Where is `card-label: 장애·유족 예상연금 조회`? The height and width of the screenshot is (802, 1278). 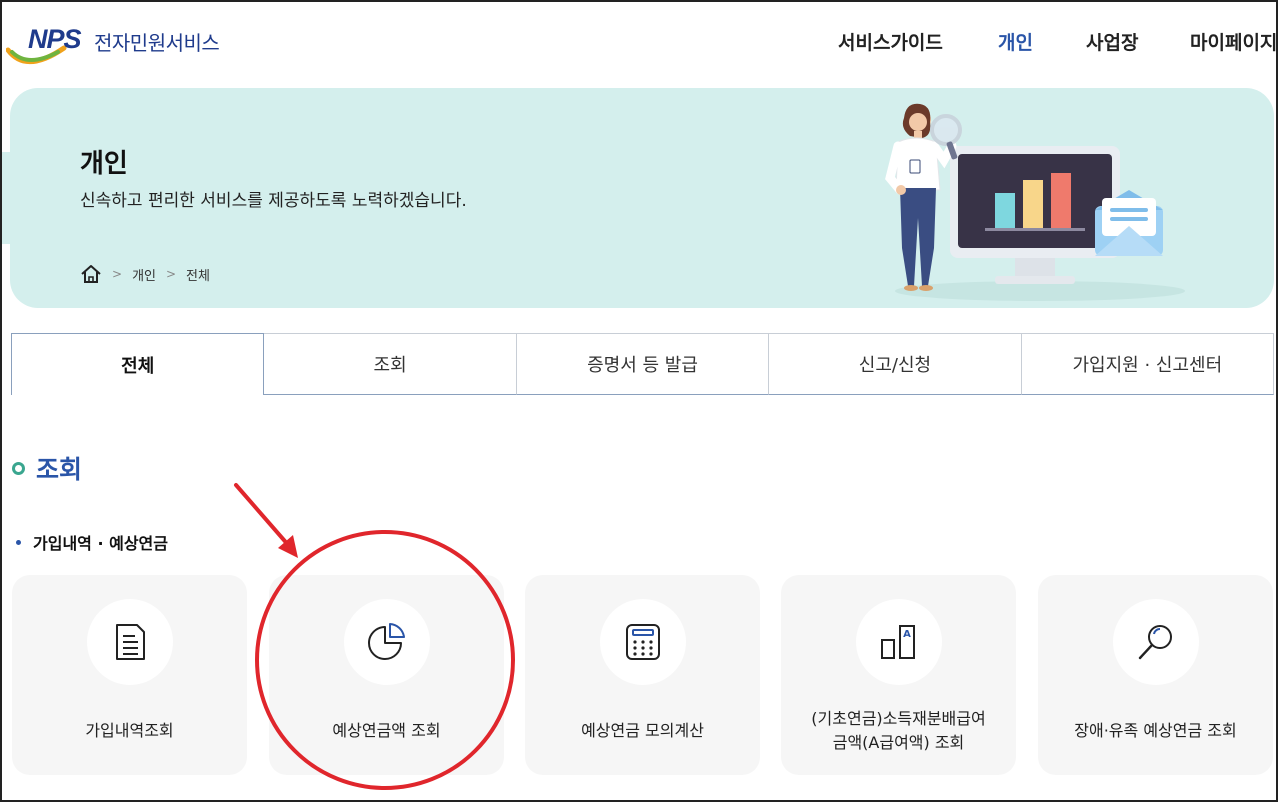 card-label: 장애·유족 예상연금 조회 is located at coordinates (1155, 730).